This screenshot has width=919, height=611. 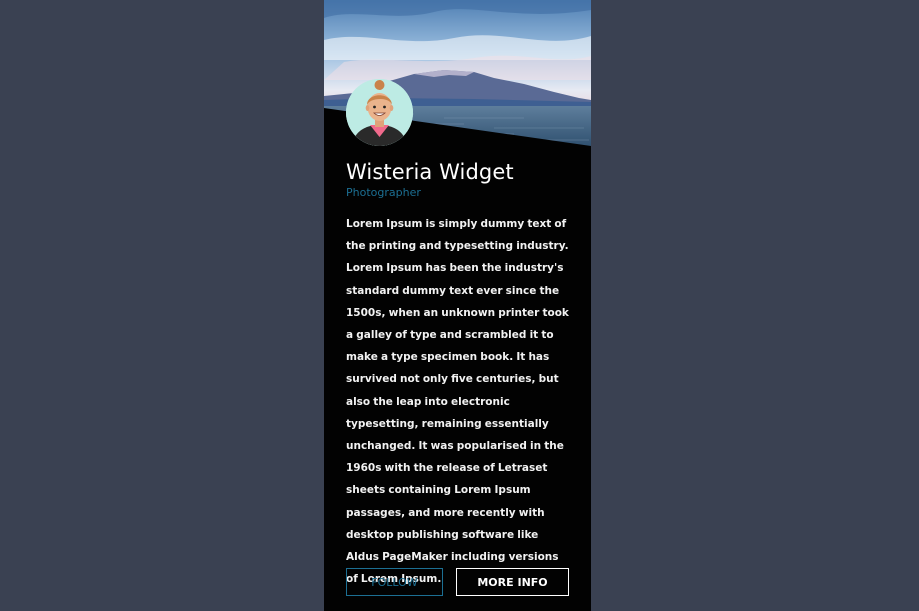 What do you see at coordinates (383, 192) in the screenshot?
I see `profile-role: Photographer` at bounding box center [383, 192].